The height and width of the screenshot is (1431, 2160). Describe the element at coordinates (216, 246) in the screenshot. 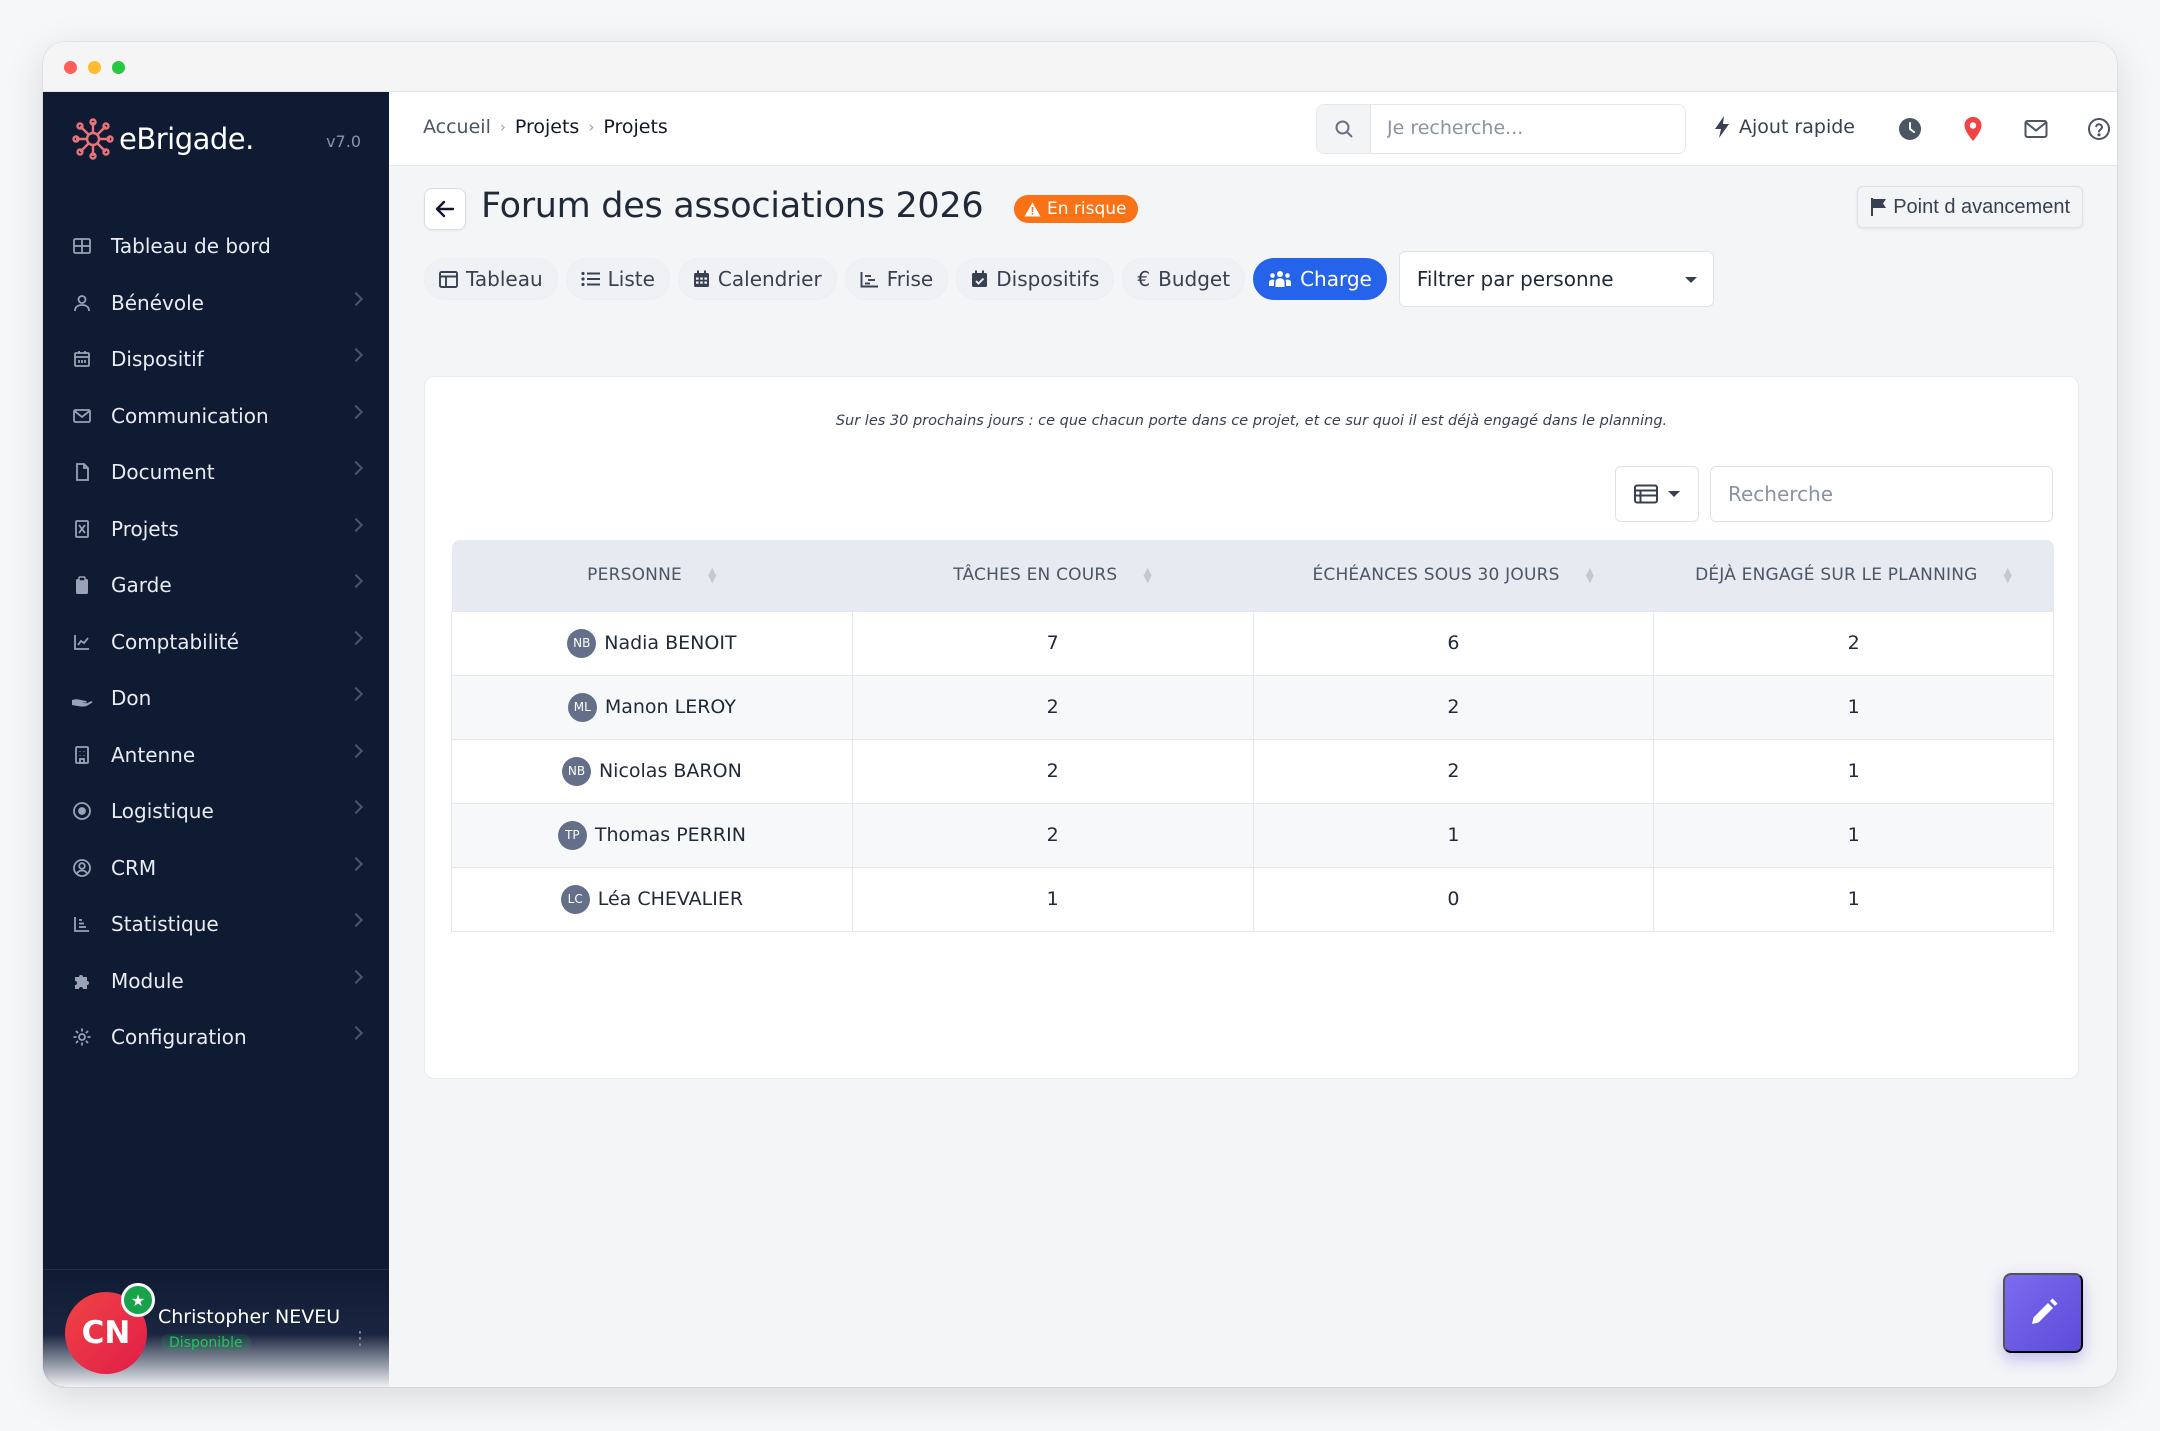

I see `sidebar-item-tableau-de-bord: Tableau de bord` at that location.